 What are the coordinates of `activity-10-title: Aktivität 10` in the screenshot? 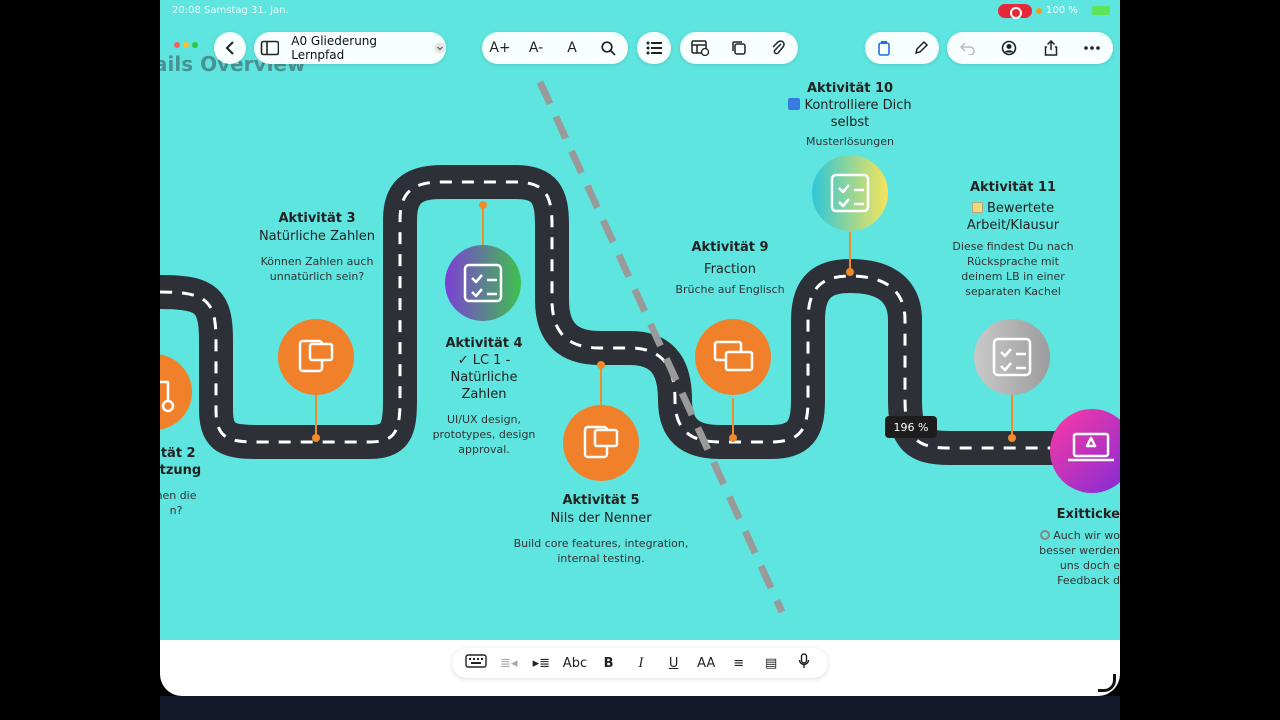 It's located at (850, 88).